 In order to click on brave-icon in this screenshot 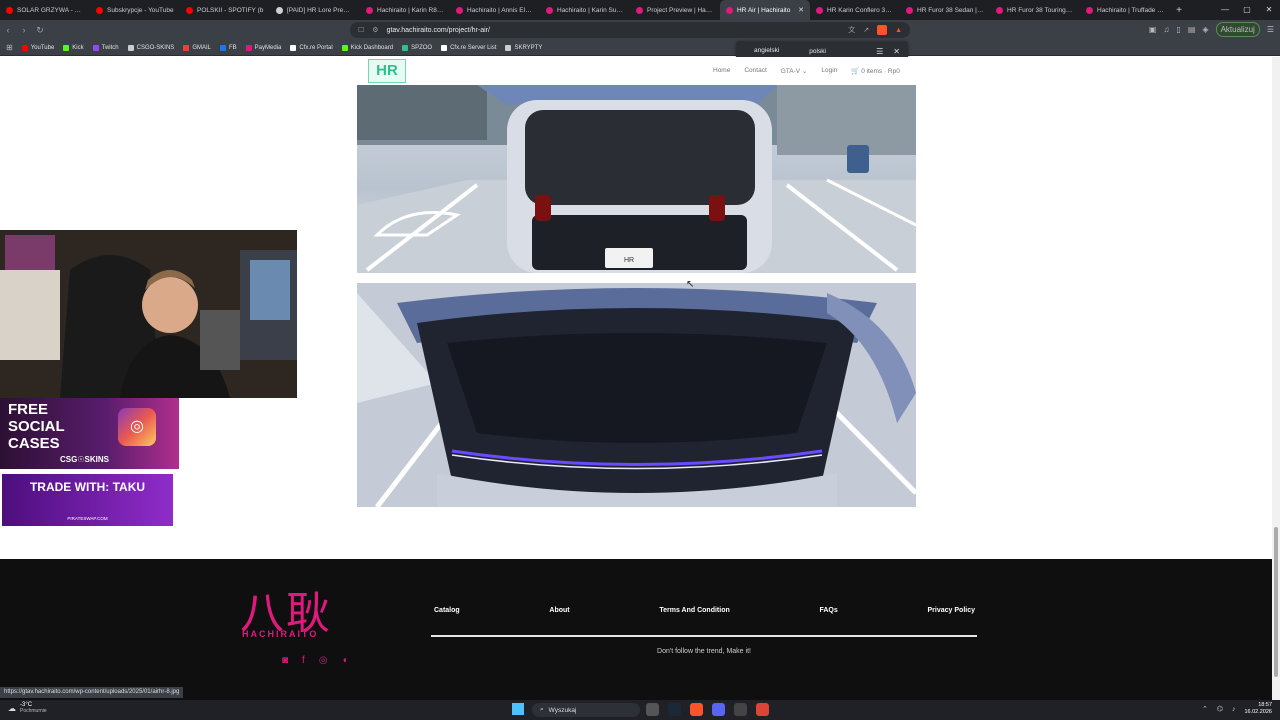, I will do `click(696, 709)`.